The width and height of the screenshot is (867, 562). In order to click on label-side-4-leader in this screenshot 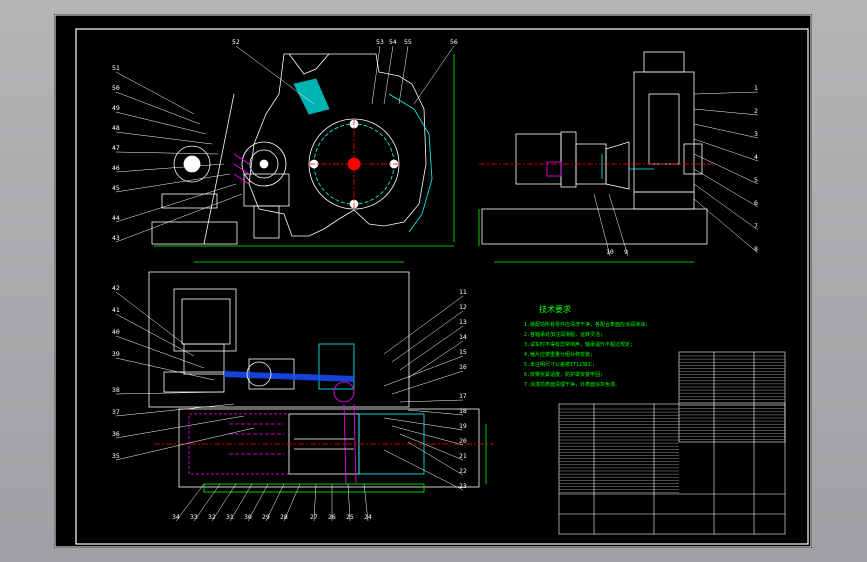, I will do `click(726, 150)`.